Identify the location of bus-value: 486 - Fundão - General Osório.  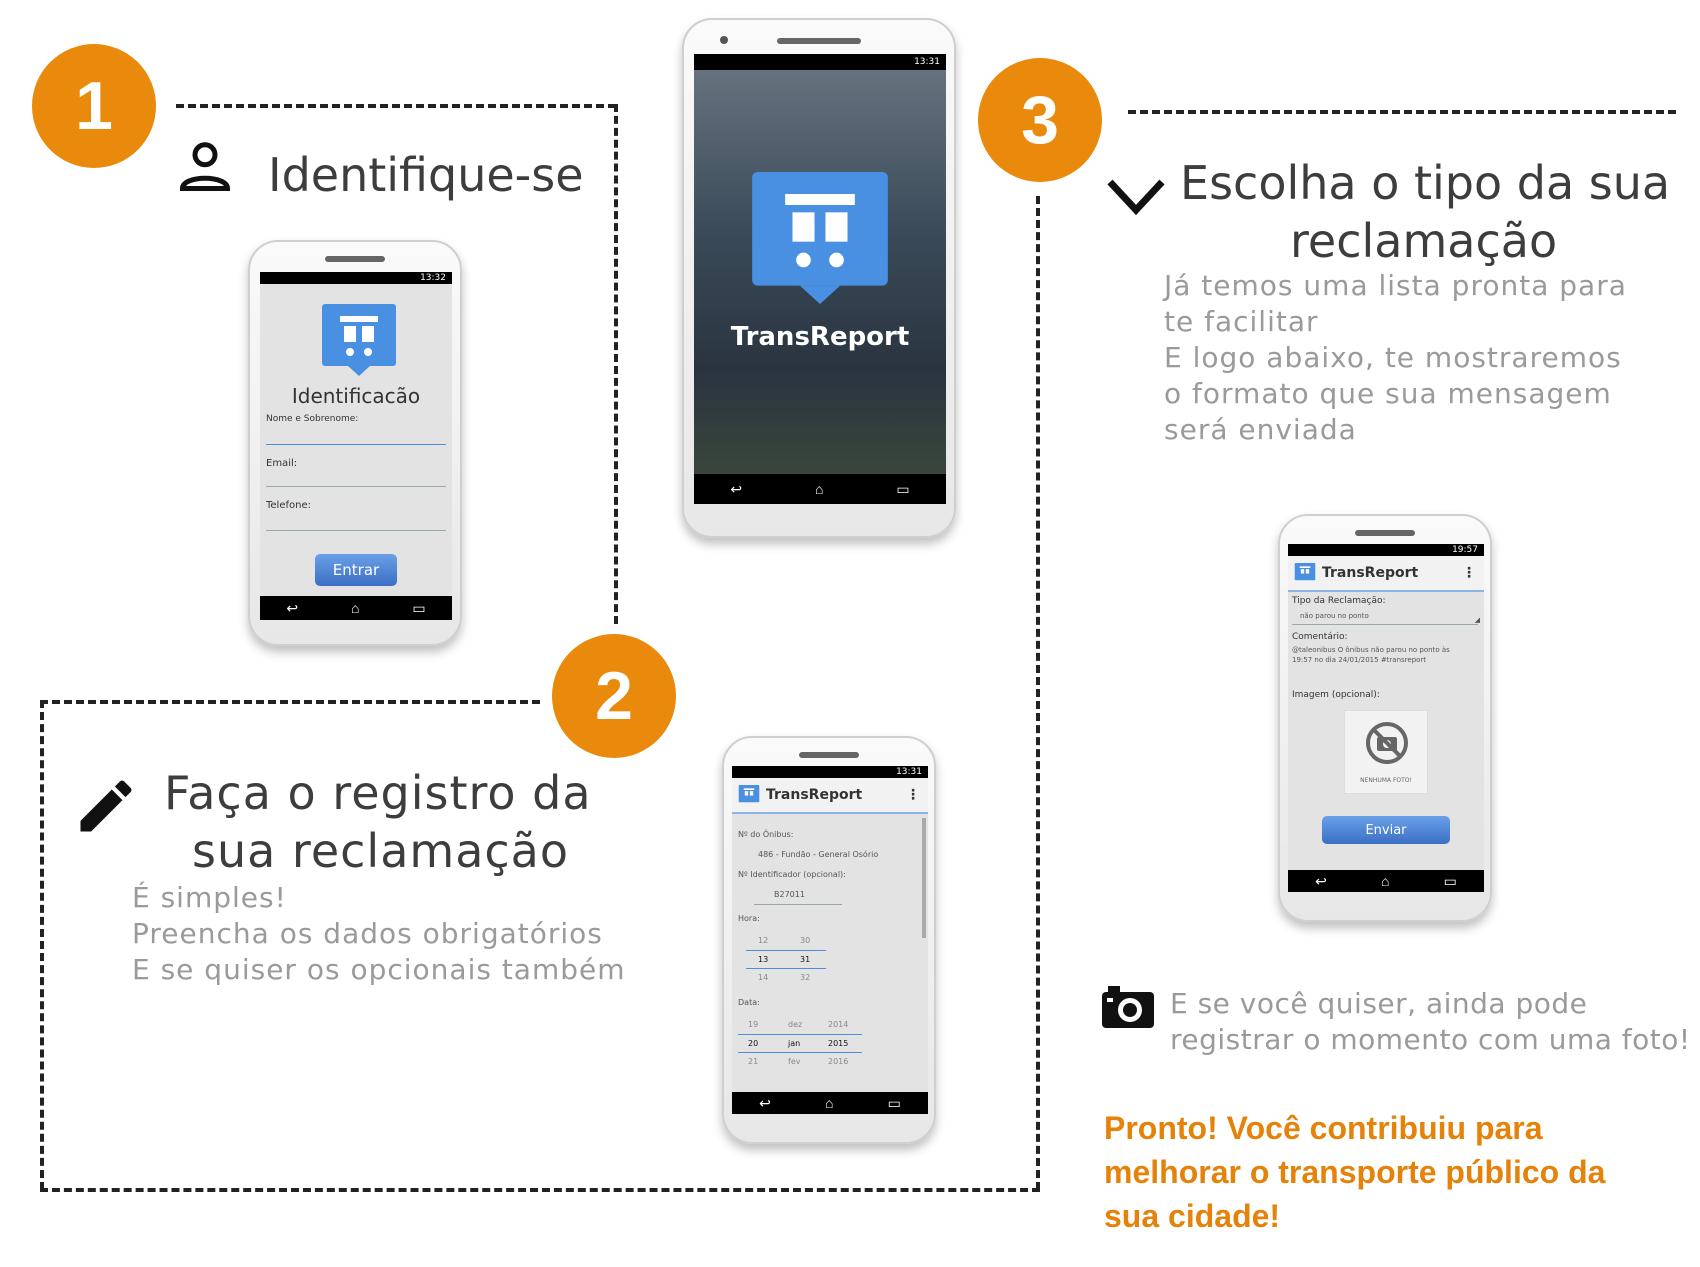
(818, 854).